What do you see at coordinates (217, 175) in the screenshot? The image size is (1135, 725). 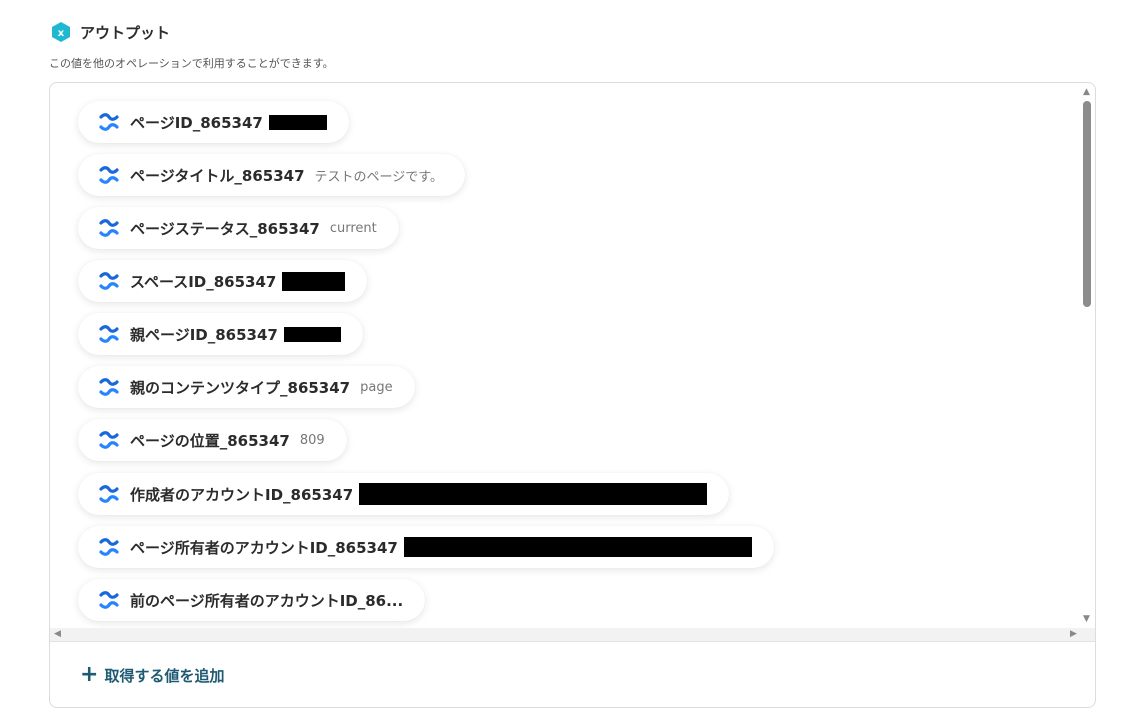 I see `output-item-label: ページタイトル_865347` at bounding box center [217, 175].